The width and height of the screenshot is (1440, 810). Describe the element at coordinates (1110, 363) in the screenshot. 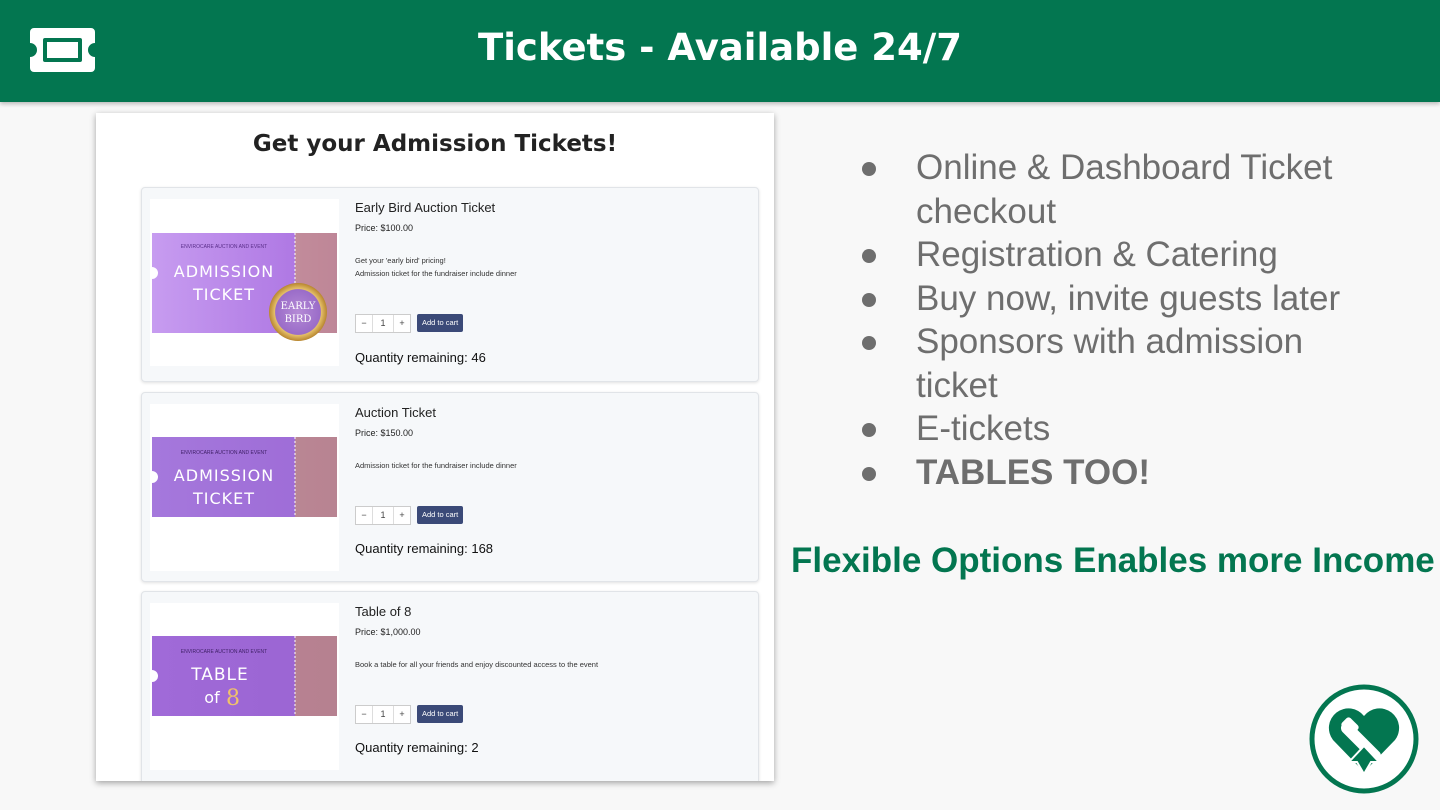

I see `feature-text: Sponsors with admission ticket` at that location.